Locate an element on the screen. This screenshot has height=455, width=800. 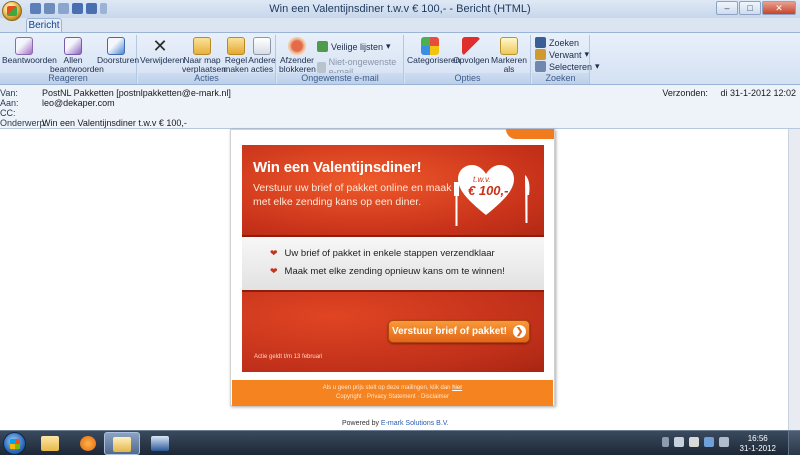
other-actions-button: Andere acties is located at coordinates (262, 54).